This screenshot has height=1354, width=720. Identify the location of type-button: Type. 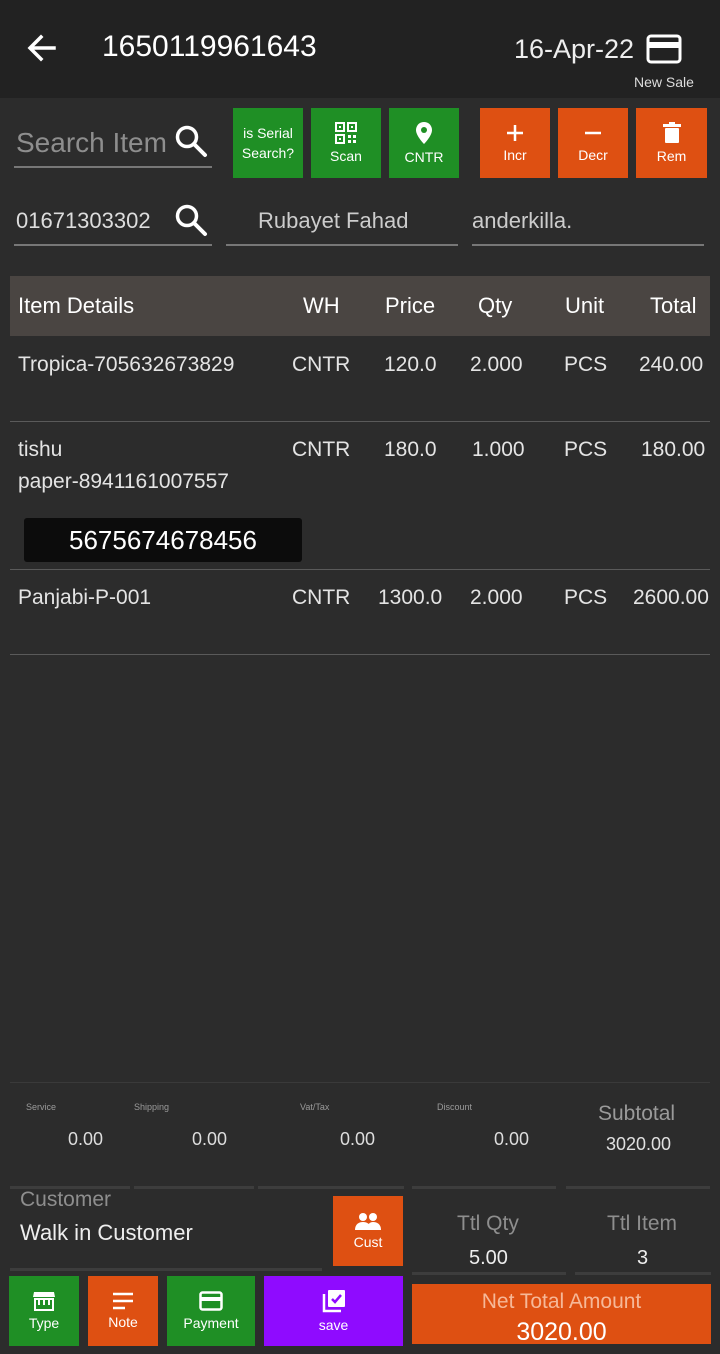
(44, 1311).